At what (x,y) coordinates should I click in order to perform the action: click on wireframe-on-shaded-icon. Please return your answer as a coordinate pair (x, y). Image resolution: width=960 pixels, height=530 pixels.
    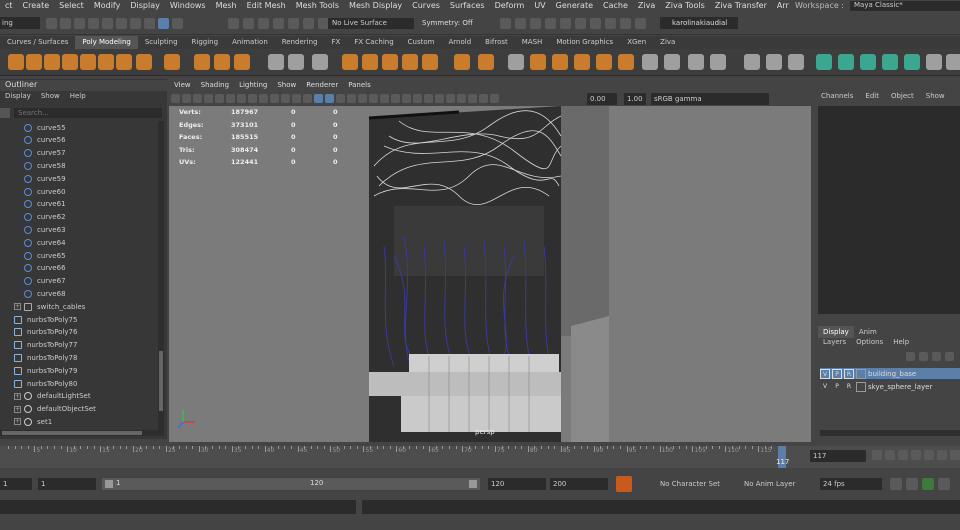
    Looking at the image, I should click on (340, 98).